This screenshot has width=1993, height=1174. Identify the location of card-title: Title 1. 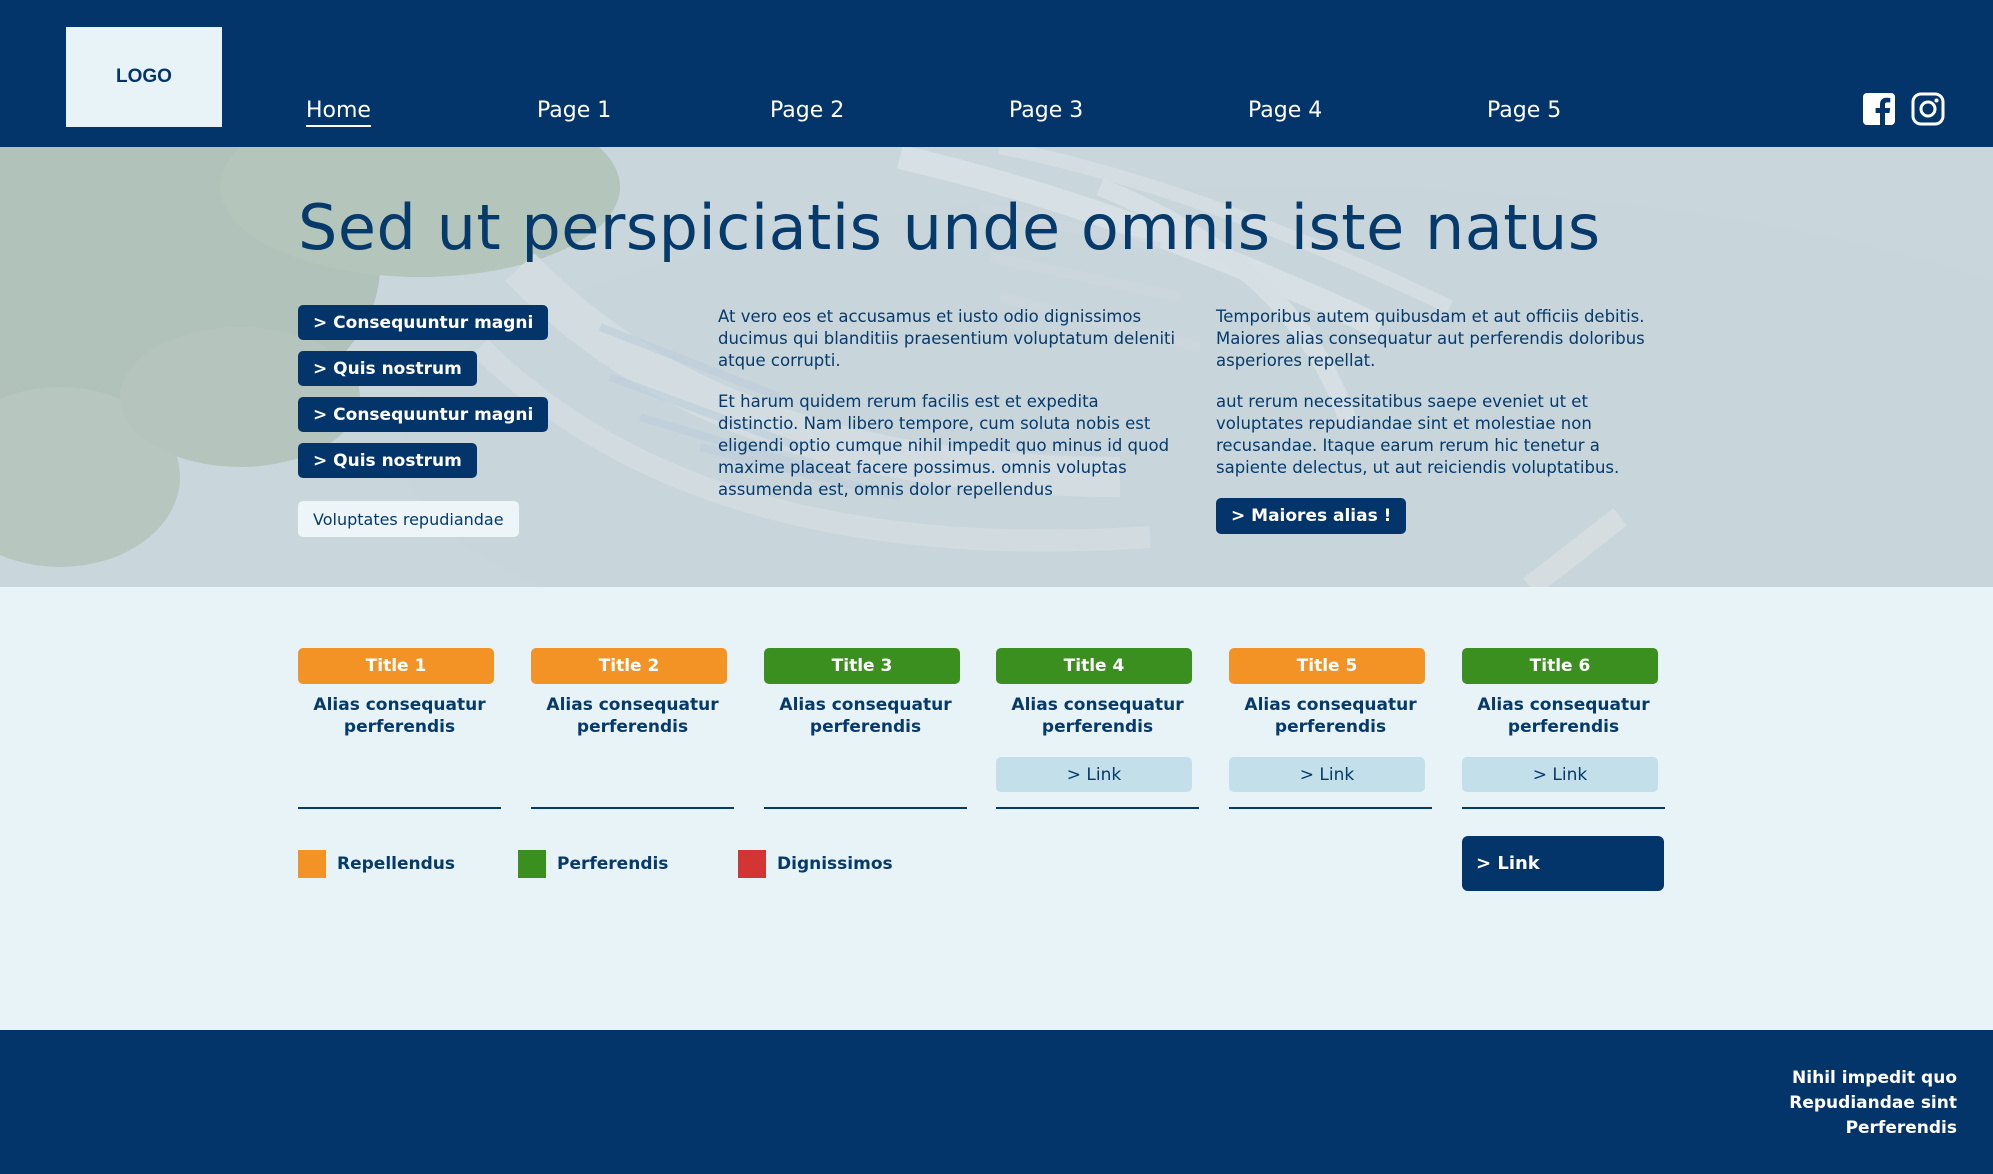
(396, 666).